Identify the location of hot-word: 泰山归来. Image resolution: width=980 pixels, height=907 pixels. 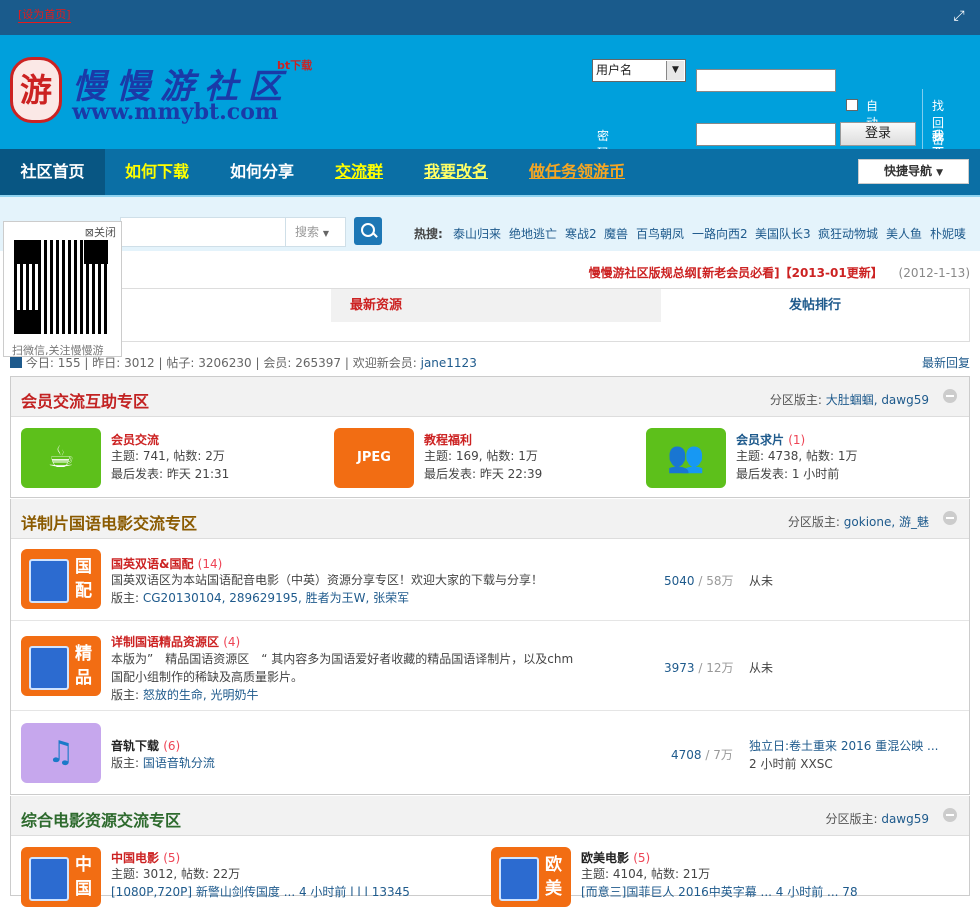
(477, 233).